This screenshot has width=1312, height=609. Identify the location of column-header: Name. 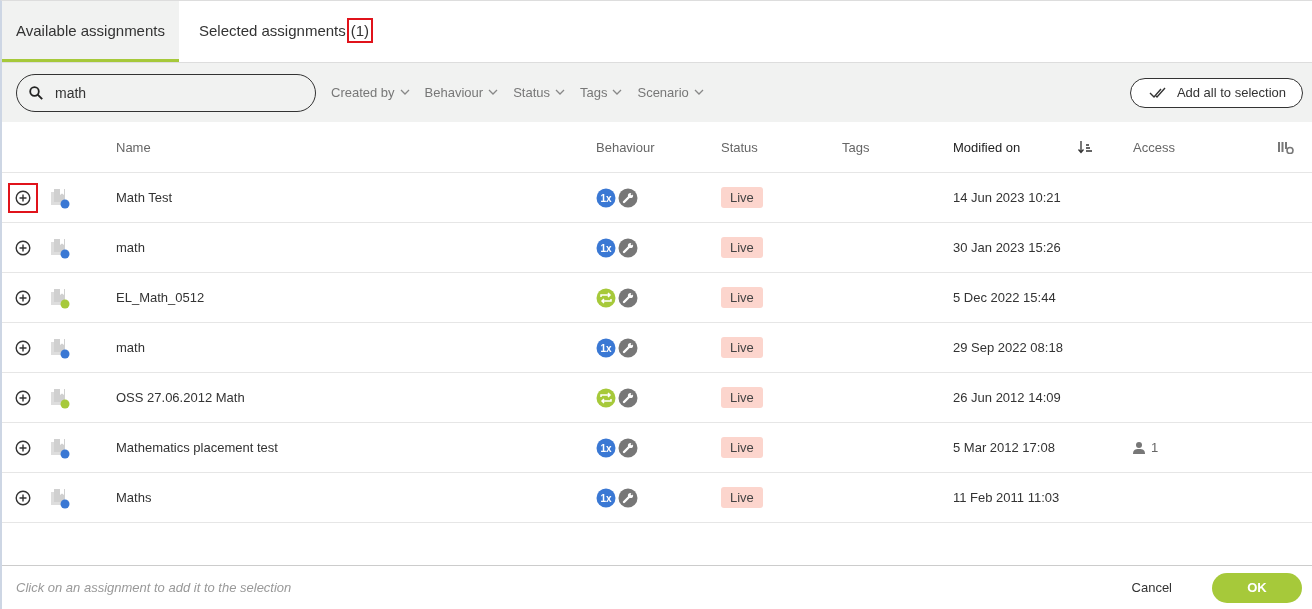
(356, 147).